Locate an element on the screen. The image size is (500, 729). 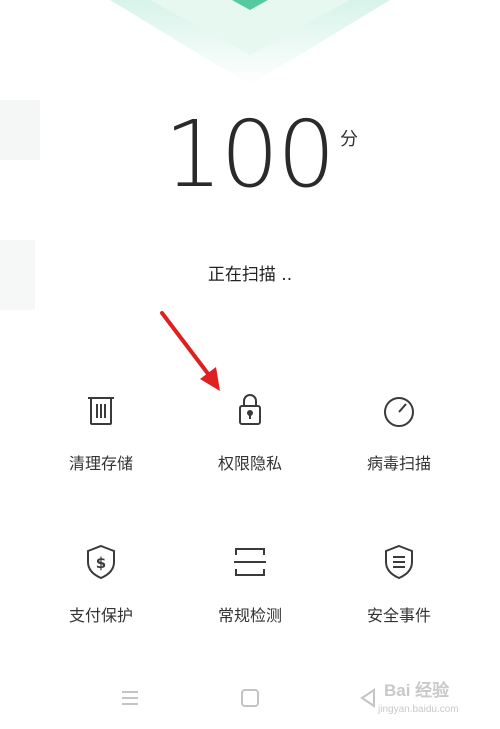
watermark: Bai 经验 jingyan.baidu.com is located at coordinates (438, 697).